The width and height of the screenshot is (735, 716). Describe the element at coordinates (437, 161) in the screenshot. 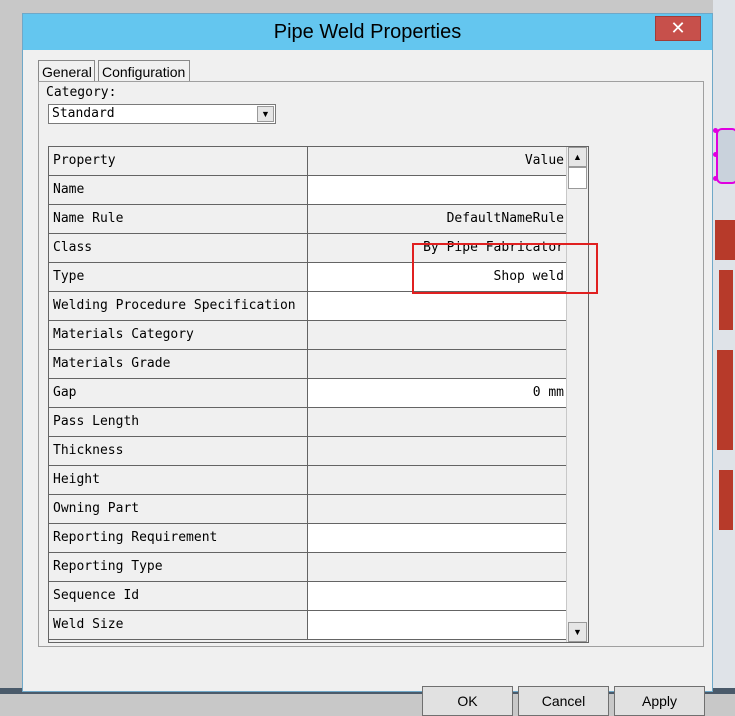

I see `value-column-header: Value` at that location.